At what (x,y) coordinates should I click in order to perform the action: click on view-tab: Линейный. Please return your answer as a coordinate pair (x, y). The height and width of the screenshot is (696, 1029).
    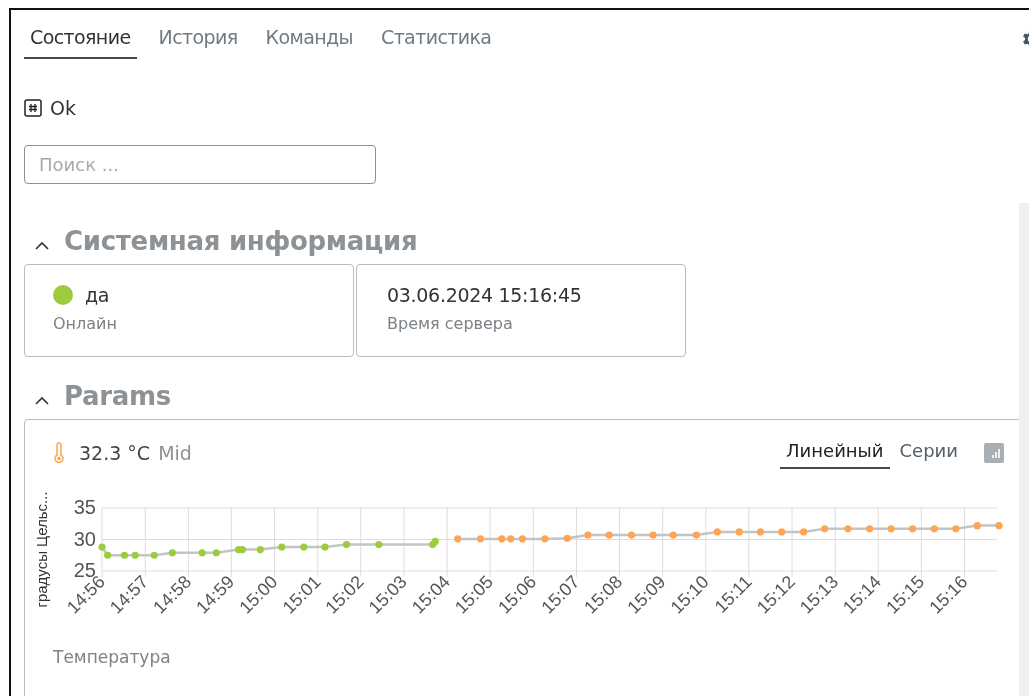
    Looking at the image, I should click on (835, 452).